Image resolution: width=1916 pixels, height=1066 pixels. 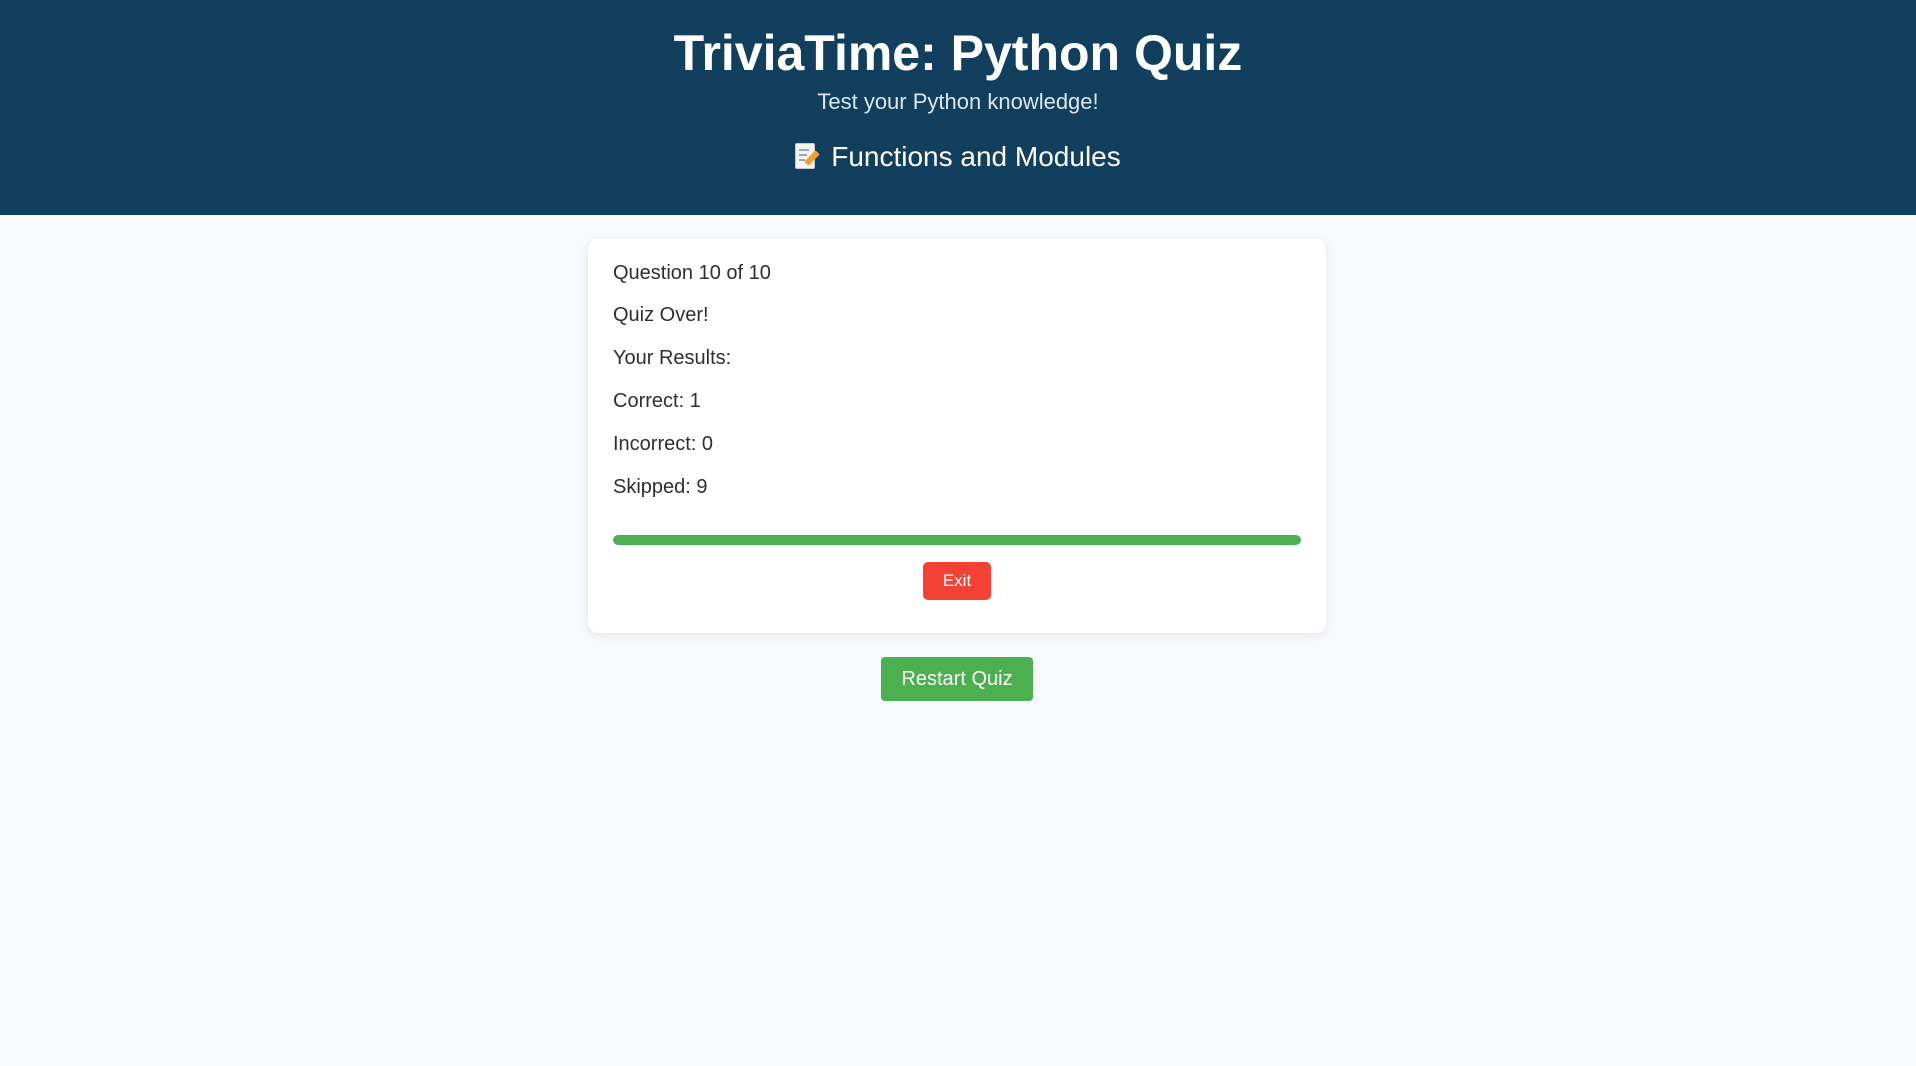 I want to click on quiz-status: Quiz Over!, so click(x=661, y=315).